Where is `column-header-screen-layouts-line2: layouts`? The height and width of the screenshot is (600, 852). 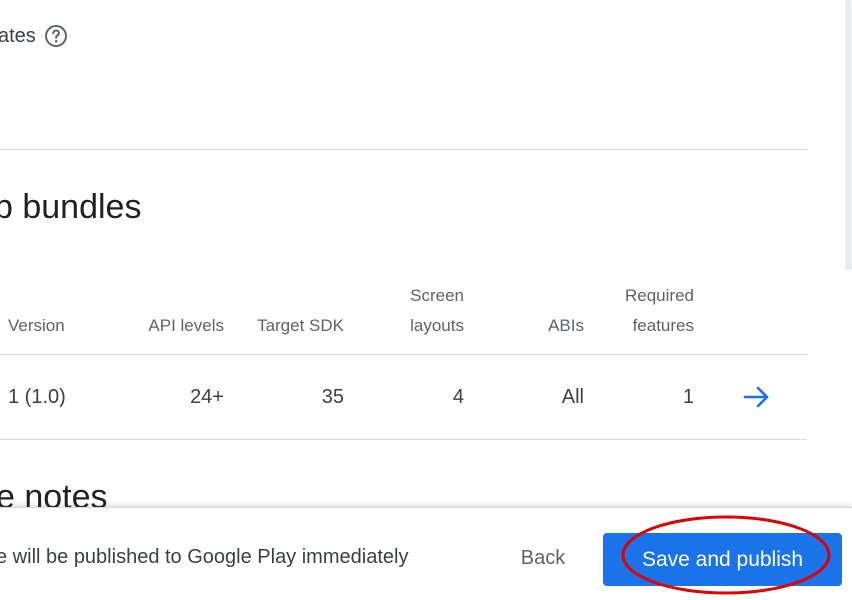 column-header-screen-layouts-line2: layouts is located at coordinates (437, 325).